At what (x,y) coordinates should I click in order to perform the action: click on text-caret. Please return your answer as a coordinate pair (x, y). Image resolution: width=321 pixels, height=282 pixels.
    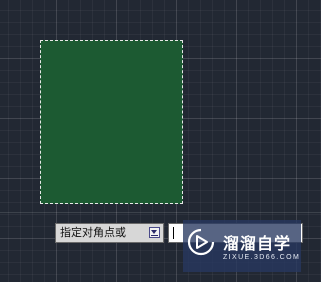
    Looking at the image, I should click on (173, 233).